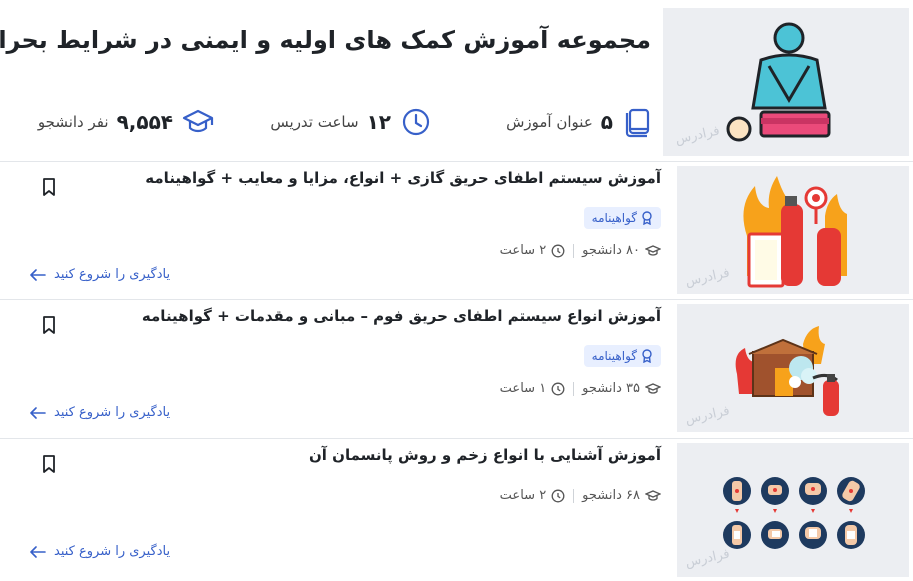 This screenshot has height=581, width=913. What do you see at coordinates (786, 82) in the screenshot?
I see `collection-thumbnail: فرادرس` at bounding box center [786, 82].